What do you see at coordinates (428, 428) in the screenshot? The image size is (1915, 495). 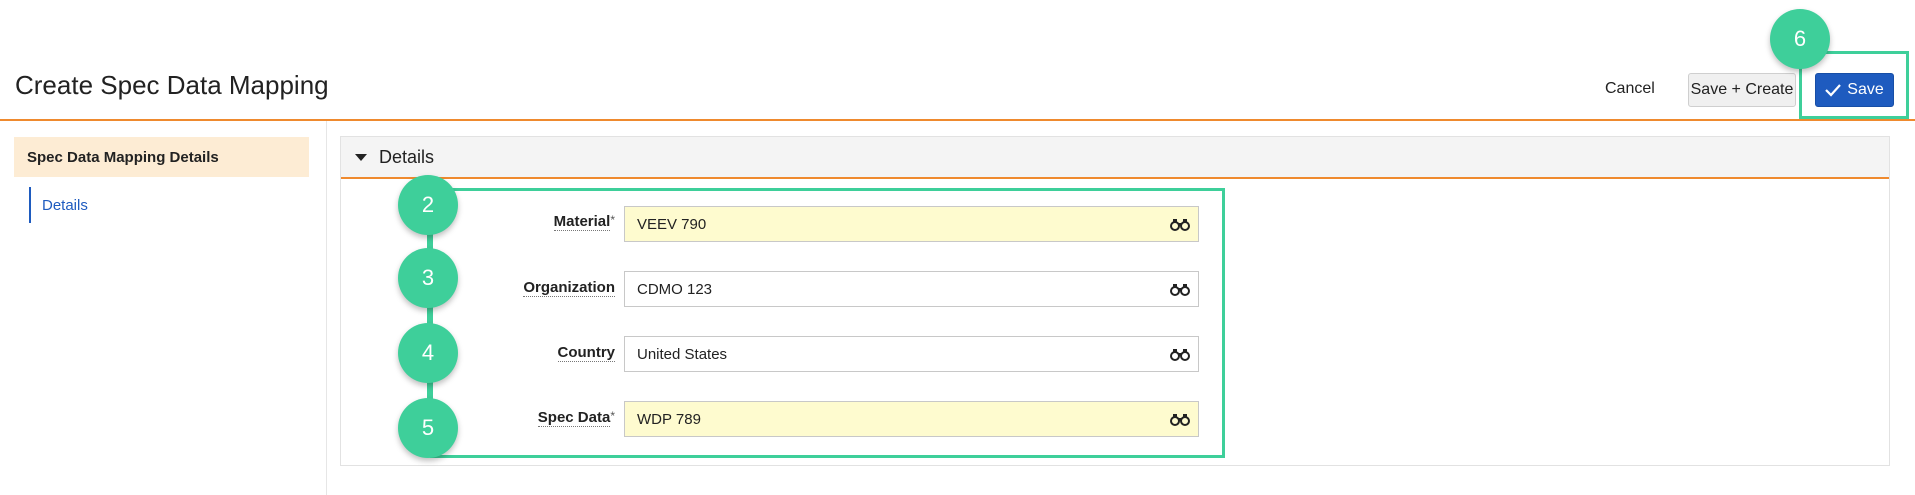 I see `callout-5: 5` at bounding box center [428, 428].